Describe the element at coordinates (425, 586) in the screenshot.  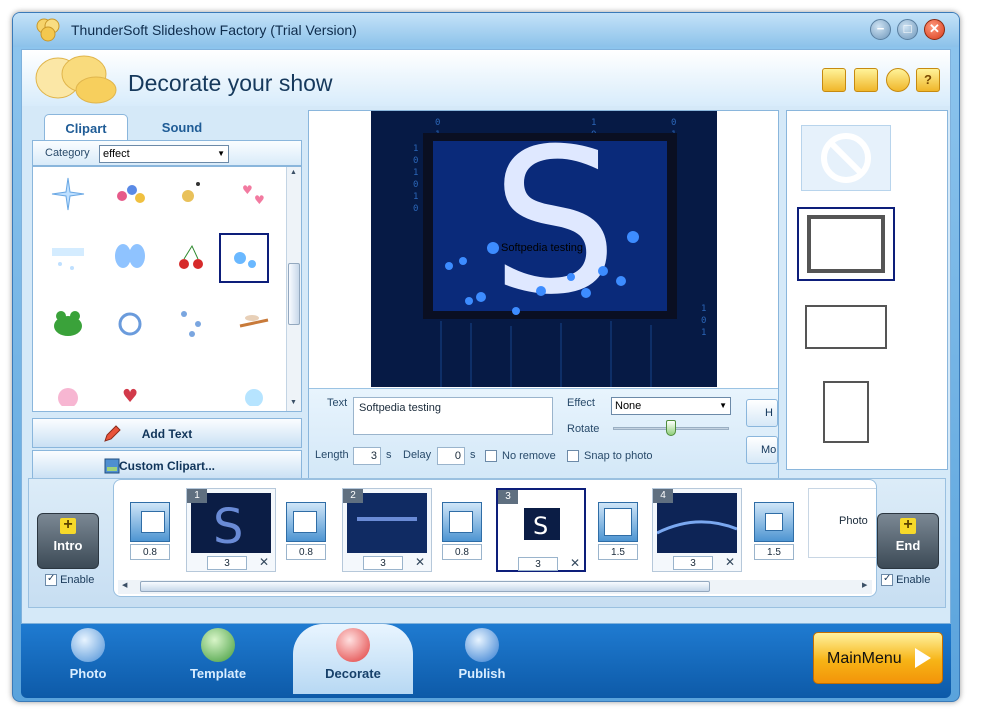
I see `storyboard-scrollbar-thumb` at that location.